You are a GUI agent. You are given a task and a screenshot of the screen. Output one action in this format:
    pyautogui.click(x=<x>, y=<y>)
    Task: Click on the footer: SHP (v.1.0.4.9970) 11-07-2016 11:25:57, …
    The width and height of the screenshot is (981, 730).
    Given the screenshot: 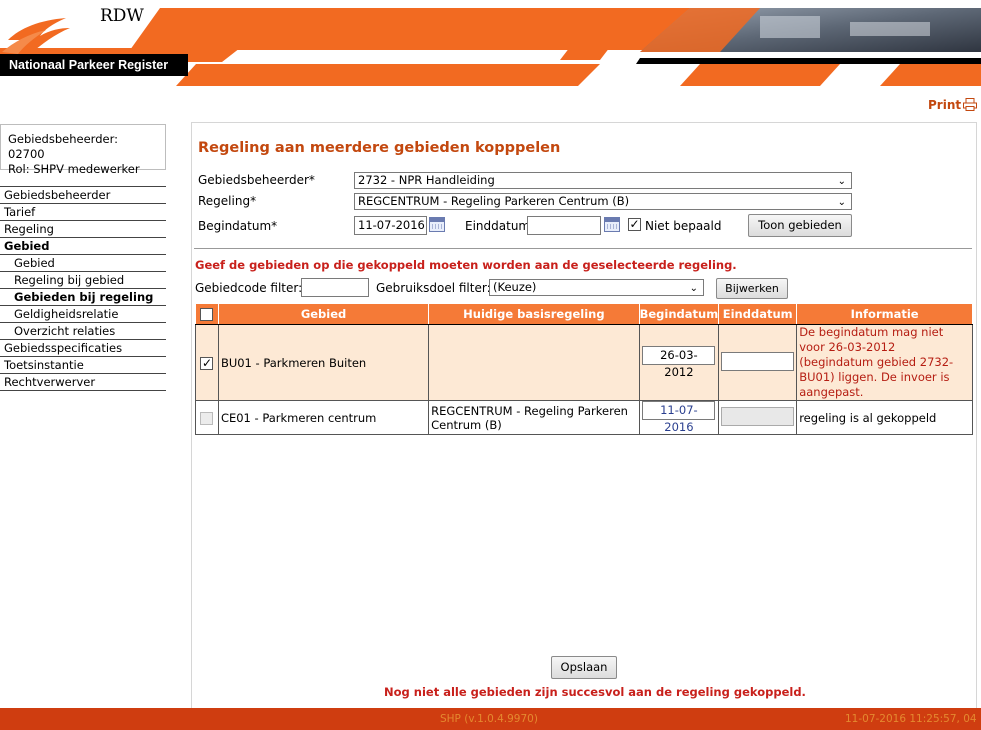 What is the action you would take?
    pyautogui.click(x=490, y=719)
    